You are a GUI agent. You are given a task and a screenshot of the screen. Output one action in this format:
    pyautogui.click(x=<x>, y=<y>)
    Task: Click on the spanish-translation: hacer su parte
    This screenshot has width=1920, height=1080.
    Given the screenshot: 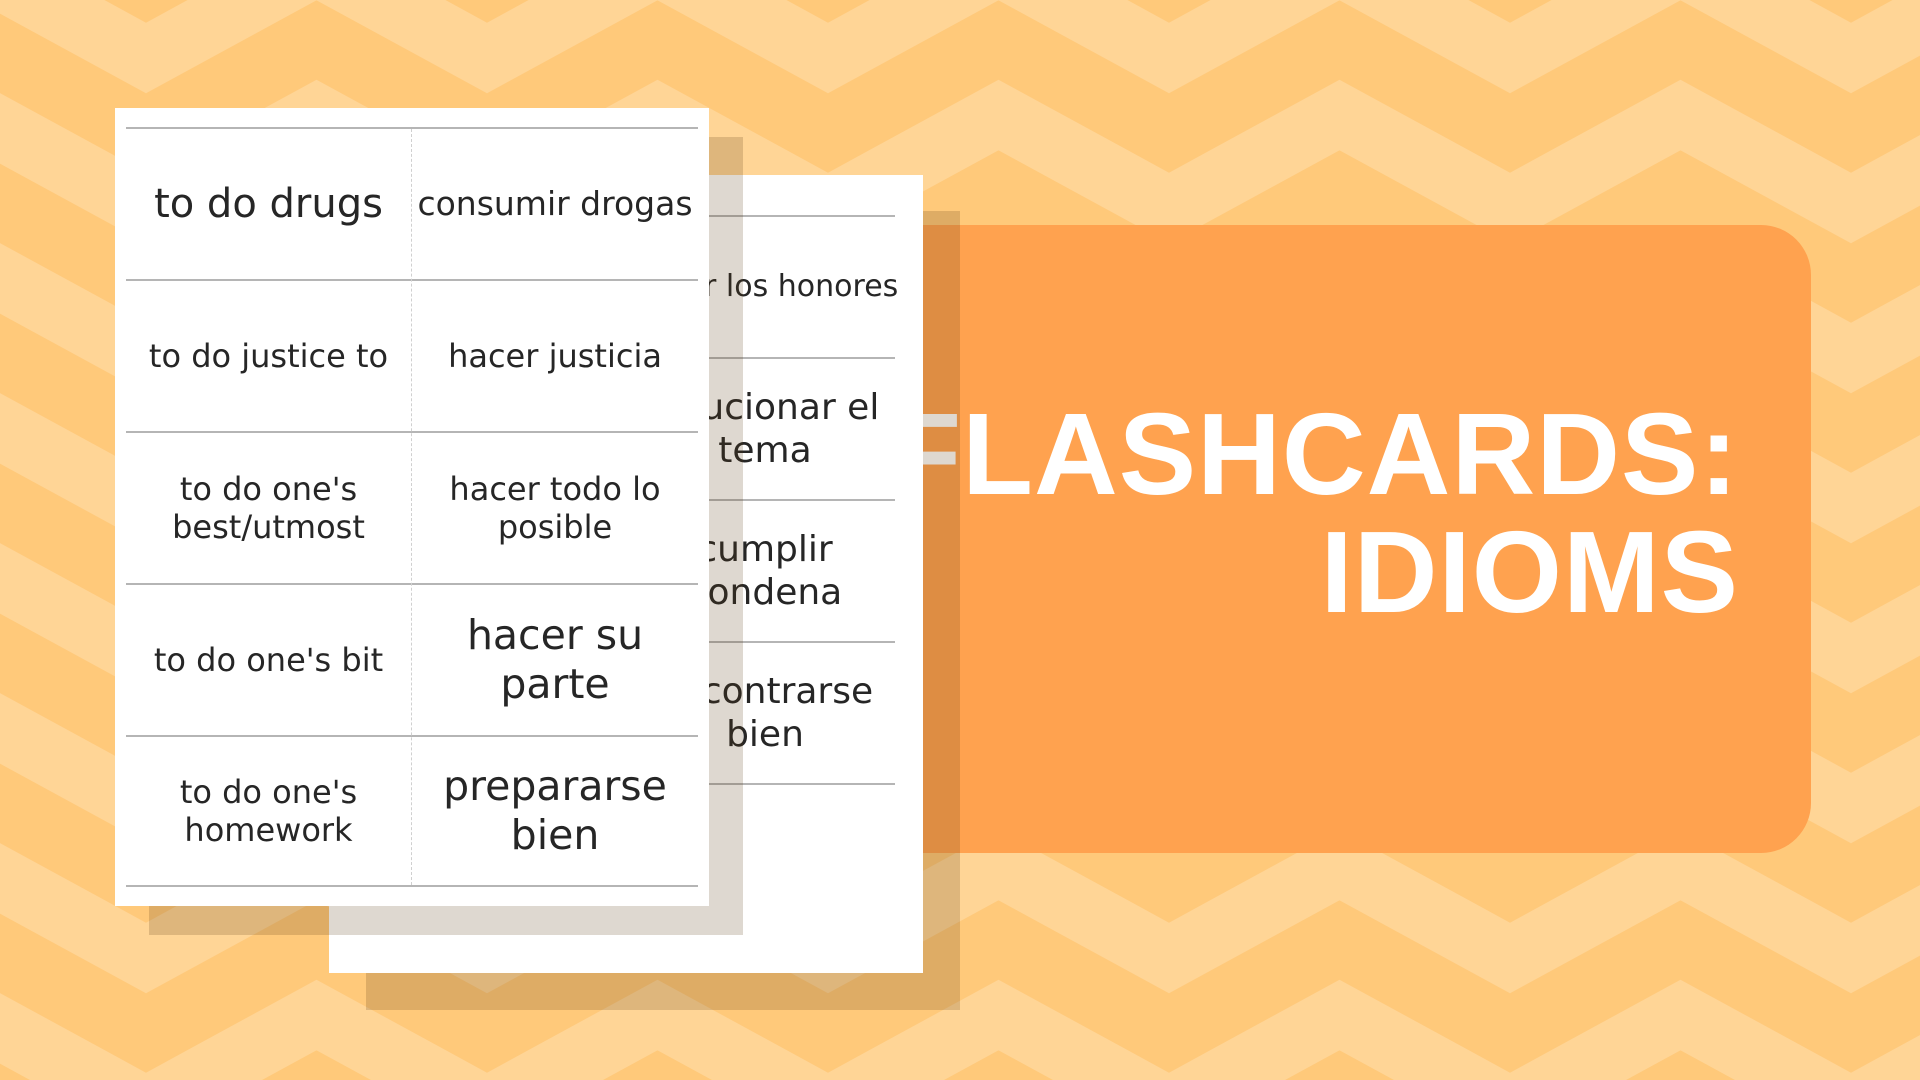 What is the action you would take?
    pyautogui.click(x=555, y=659)
    